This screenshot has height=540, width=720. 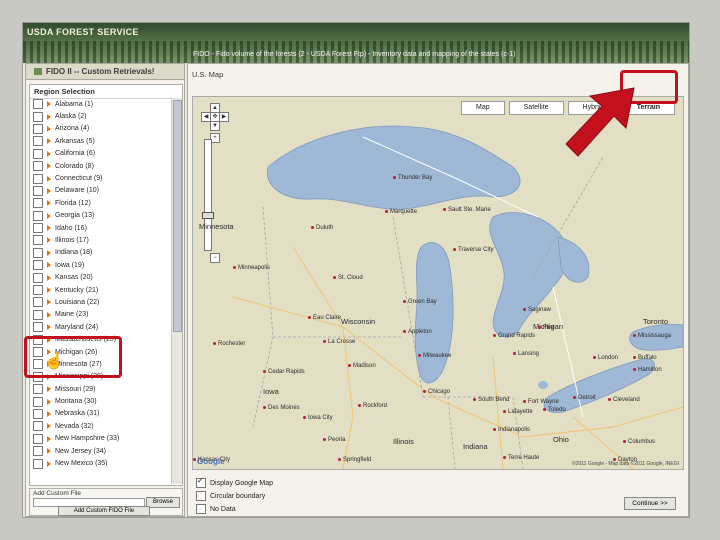 I want to click on zoom-slider-knob, so click(x=208, y=215).